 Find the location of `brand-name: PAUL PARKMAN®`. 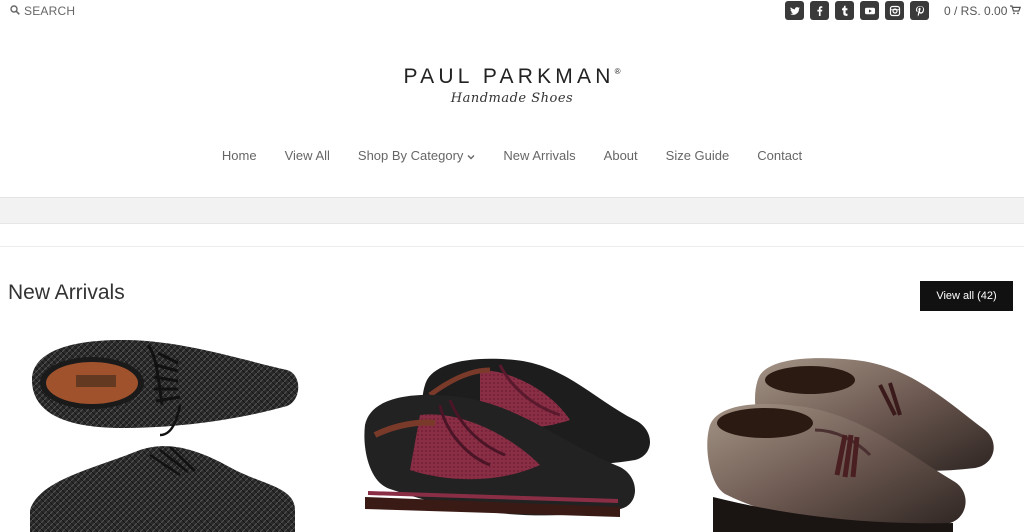

brand-name: PAUL PARKMAN® is located at coordinates (512, 77).